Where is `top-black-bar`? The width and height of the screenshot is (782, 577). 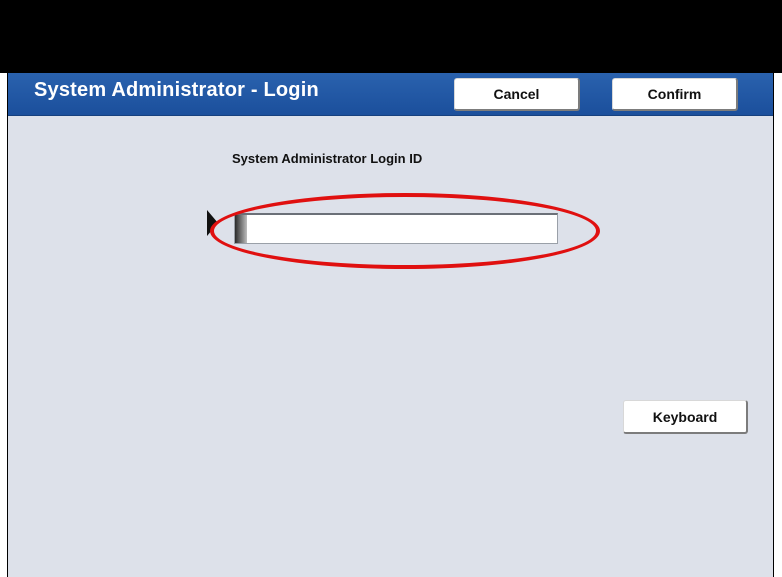
top-black-bar is located at coordinates (391, 36).